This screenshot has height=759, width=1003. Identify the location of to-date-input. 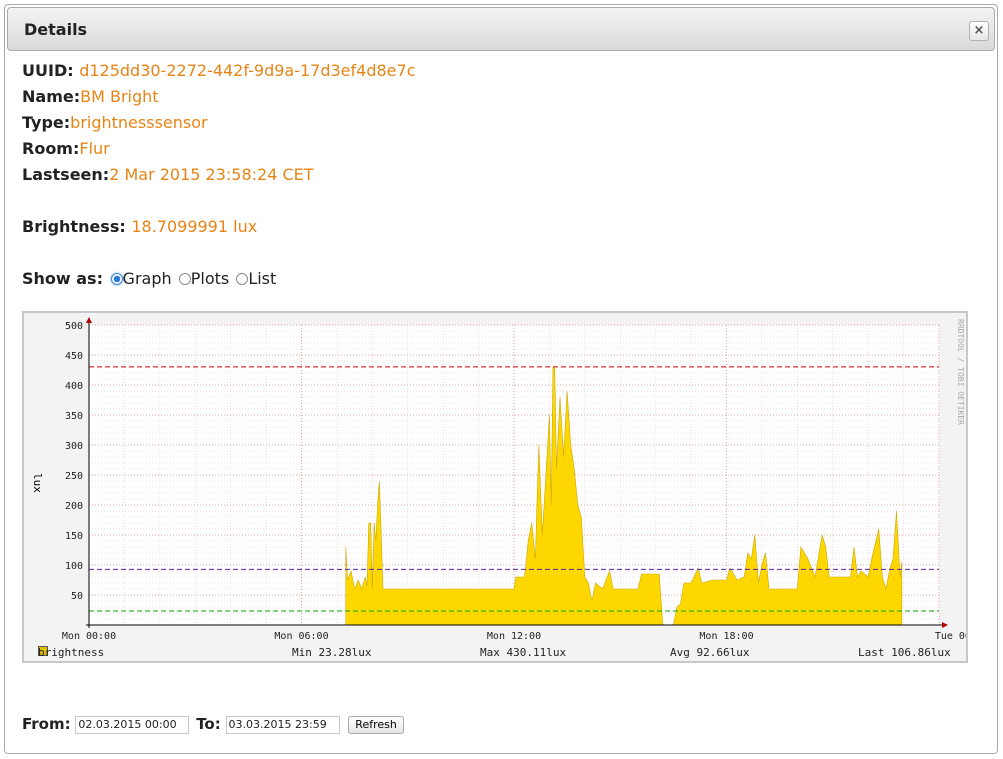
(282, 724).